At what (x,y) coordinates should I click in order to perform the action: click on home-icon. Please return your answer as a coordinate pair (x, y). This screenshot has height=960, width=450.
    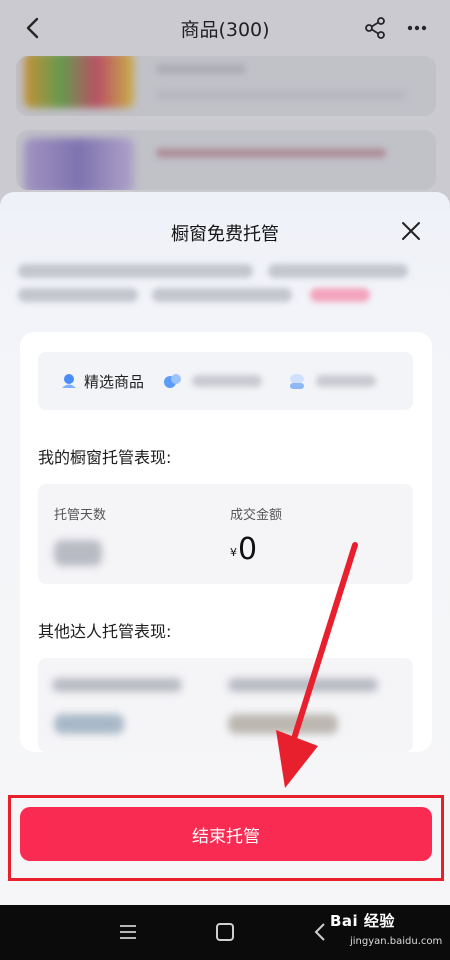
    Looking at the image, I should click on (225, 932).